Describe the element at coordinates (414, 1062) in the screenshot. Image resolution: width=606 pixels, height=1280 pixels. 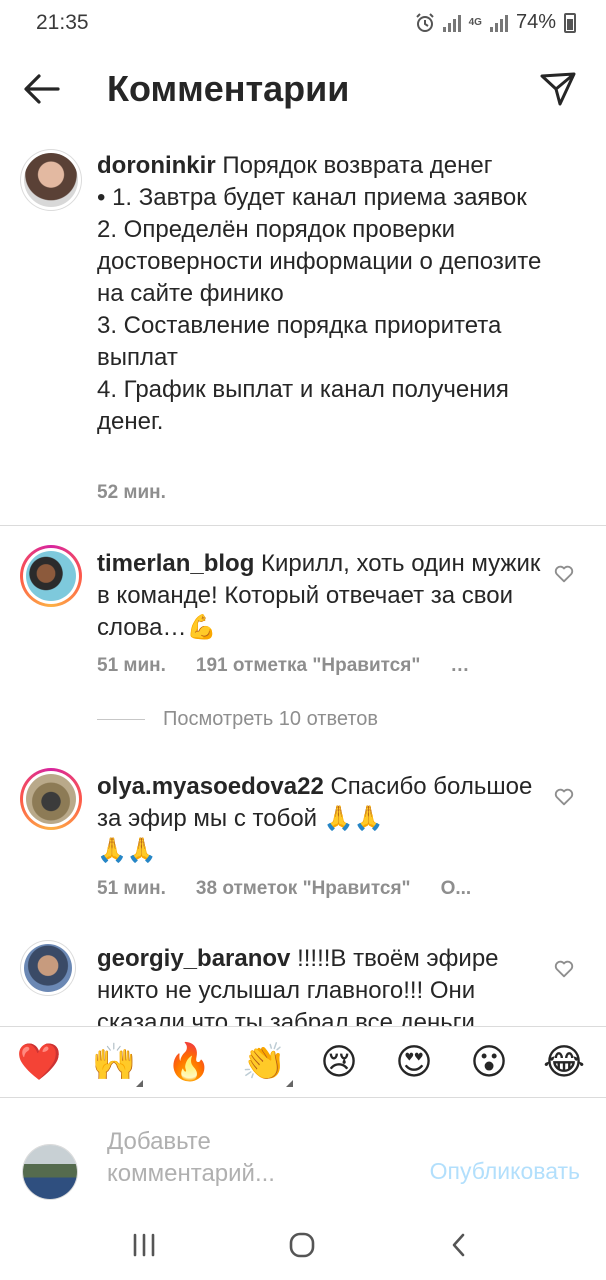
I see `emoji-heart-eyes: 😍` at that location.